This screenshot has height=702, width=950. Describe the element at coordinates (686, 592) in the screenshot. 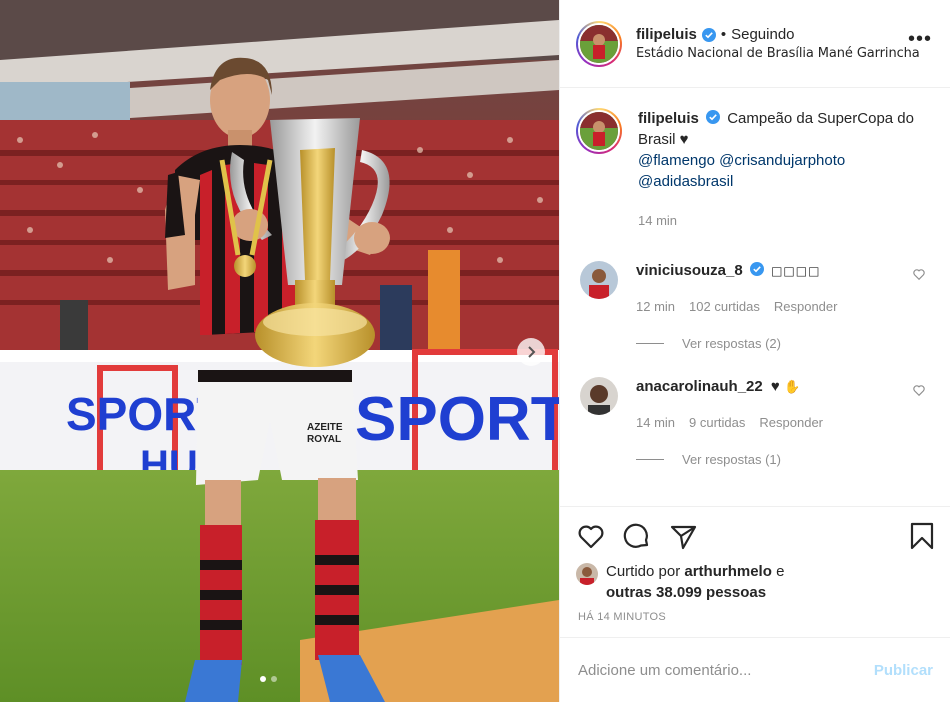

I see `liked-by-others: outras 38.099 pessoas` at that location.